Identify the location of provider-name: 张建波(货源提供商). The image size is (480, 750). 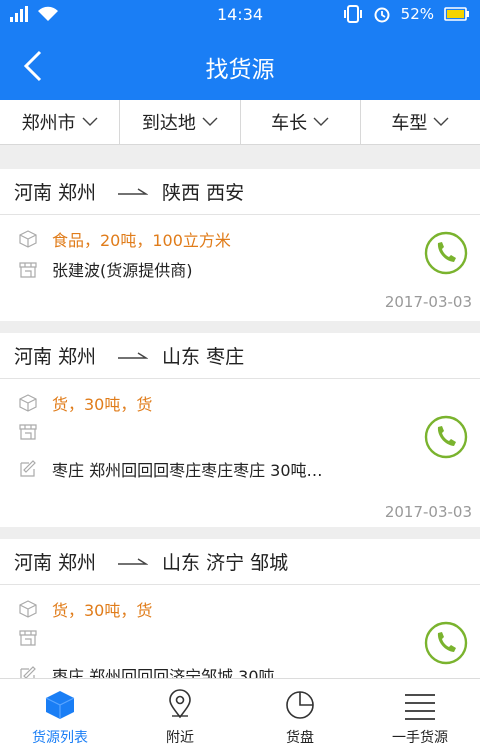
(122, 270).